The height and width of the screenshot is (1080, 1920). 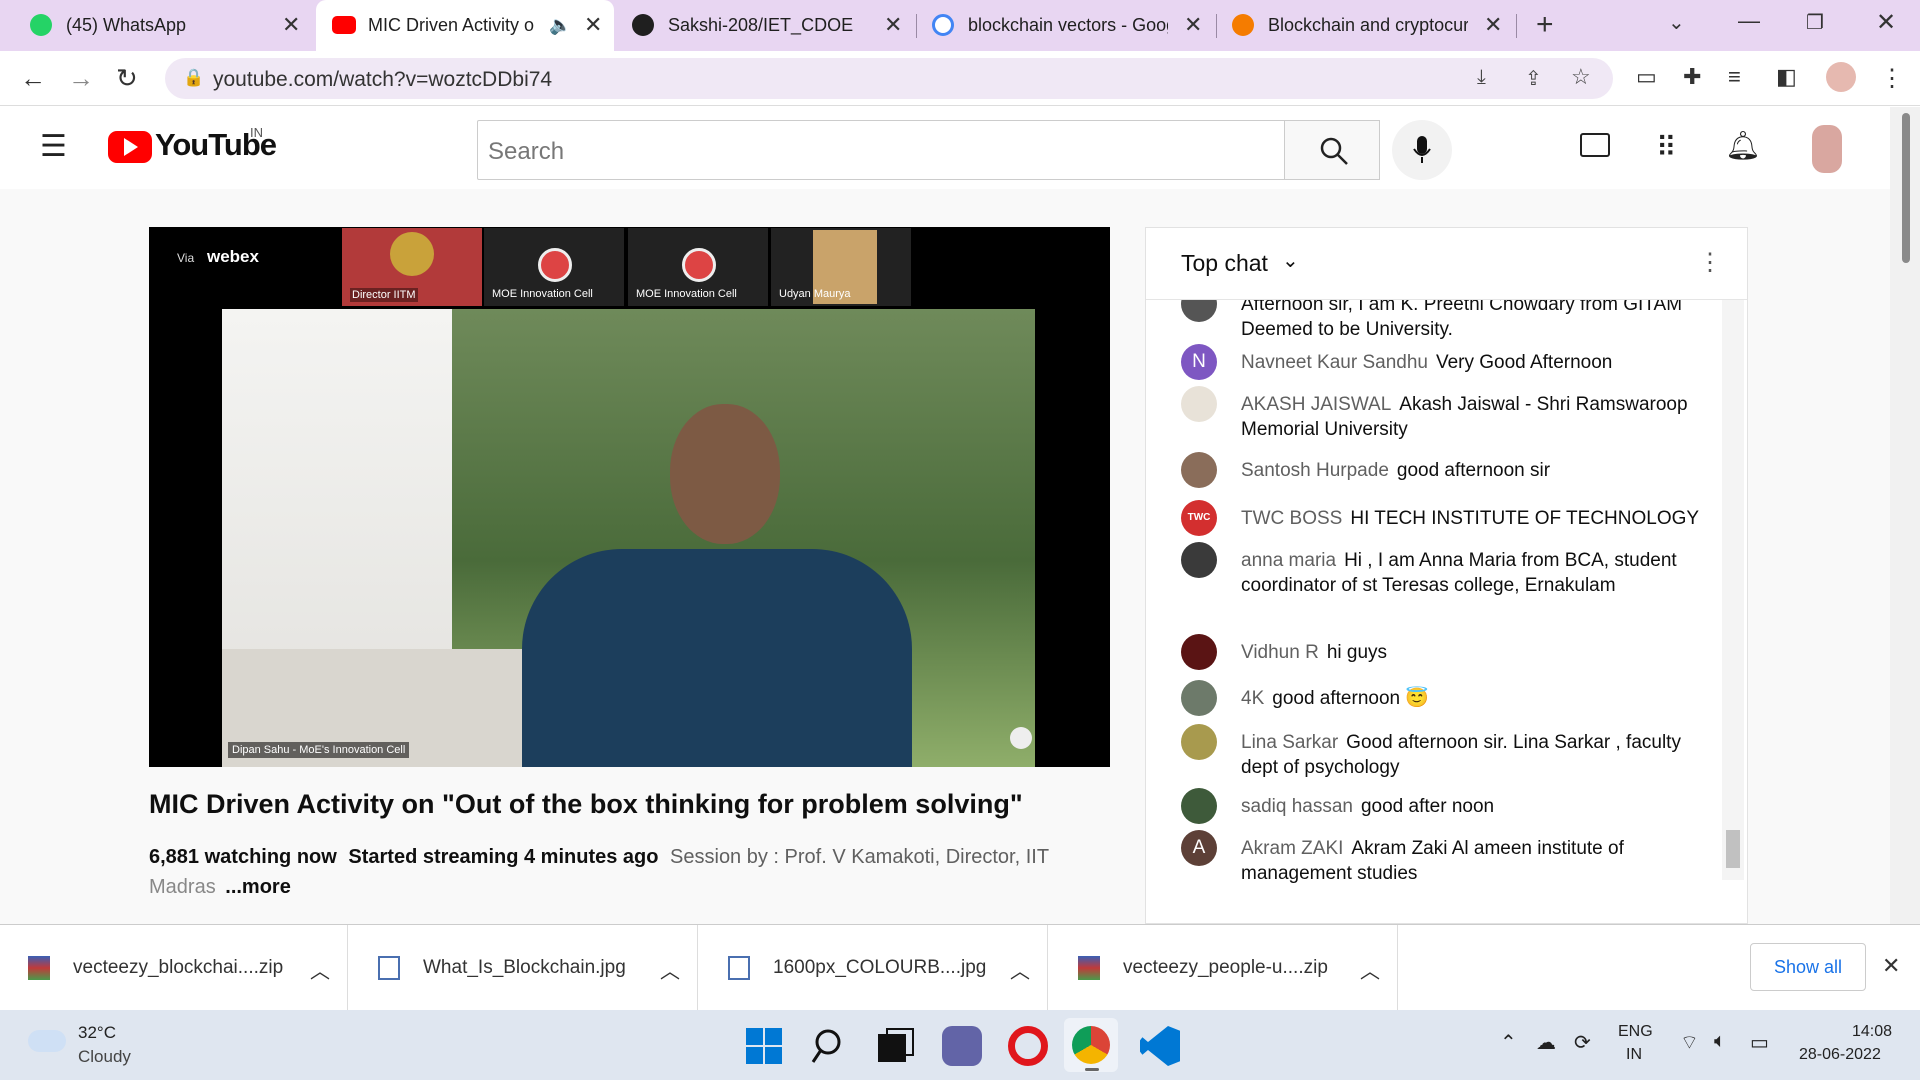 I want to click on chat-mode-selector: Top chat, so click(x=1224, y=263).